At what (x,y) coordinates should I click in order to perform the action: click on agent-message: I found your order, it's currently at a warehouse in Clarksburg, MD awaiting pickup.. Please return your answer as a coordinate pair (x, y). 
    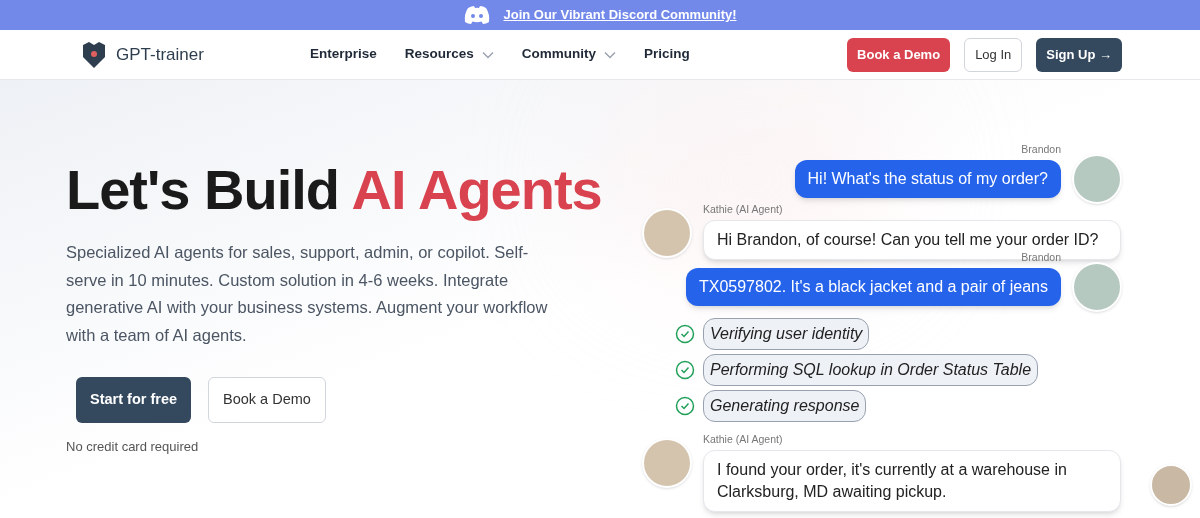
    Looking at the image, I should click on (912, 480).